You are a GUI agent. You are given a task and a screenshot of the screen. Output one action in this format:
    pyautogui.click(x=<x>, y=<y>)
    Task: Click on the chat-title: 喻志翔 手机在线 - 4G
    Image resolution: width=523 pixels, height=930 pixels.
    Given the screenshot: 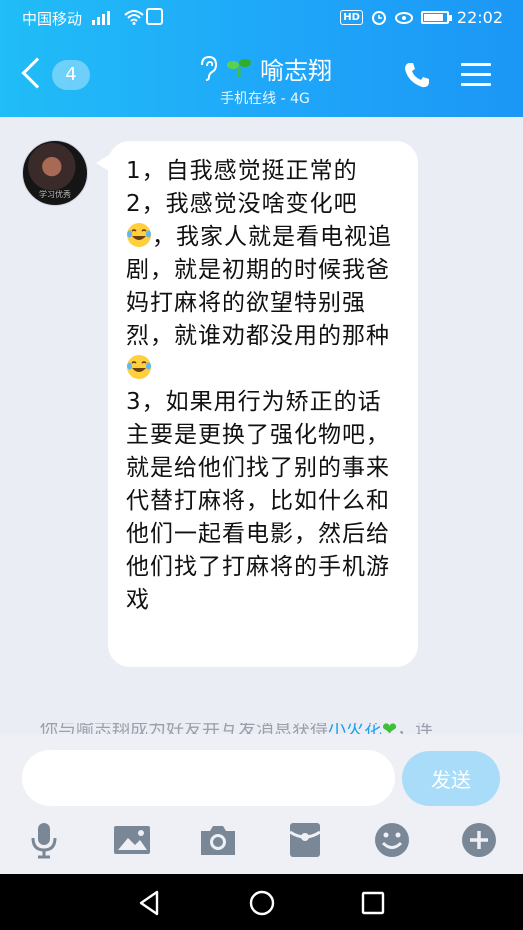 What is the action you would take?
    pyautogui.click(x=265, y=79)
    